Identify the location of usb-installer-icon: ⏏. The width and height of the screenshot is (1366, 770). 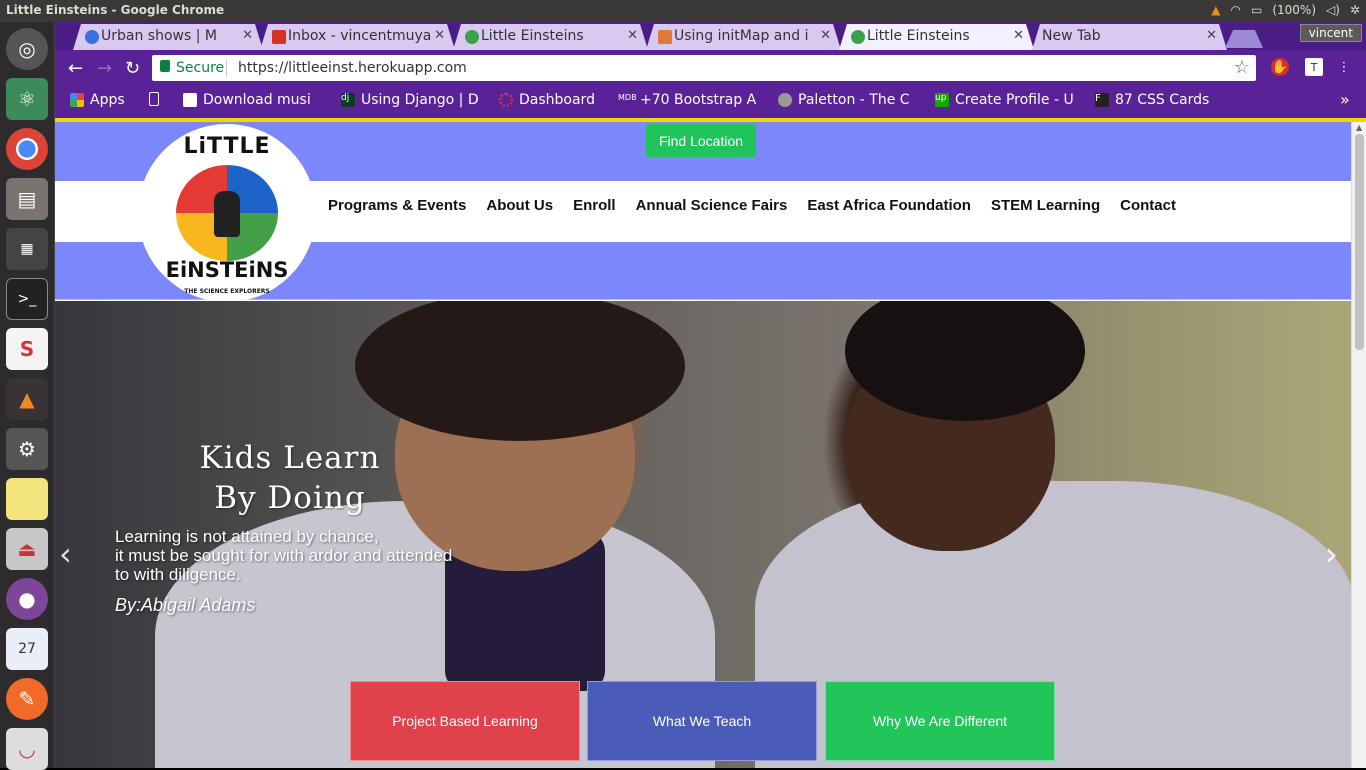
(27, 549).